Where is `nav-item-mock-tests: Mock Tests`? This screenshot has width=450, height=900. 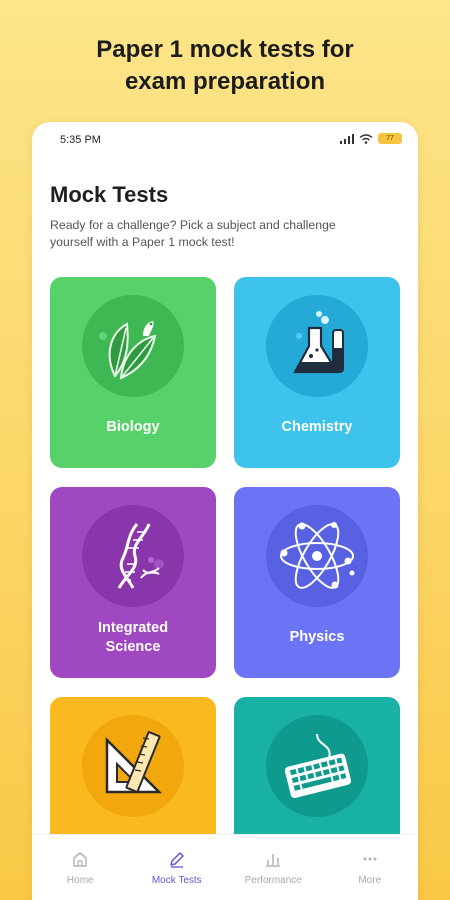
nav-item-mock-tests: Mock Tests is located at coordinates (177, 867).